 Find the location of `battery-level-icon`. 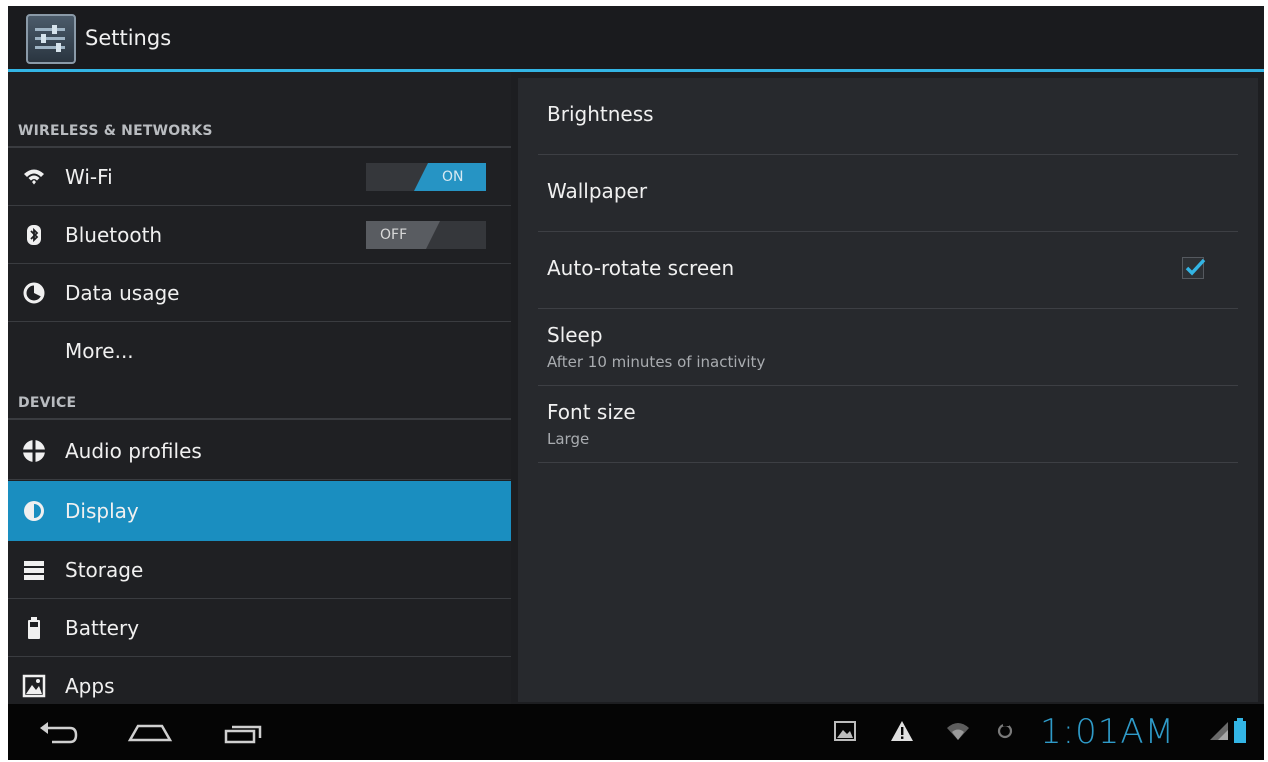

battery-level-icon is located at coordinates (1240, 733).